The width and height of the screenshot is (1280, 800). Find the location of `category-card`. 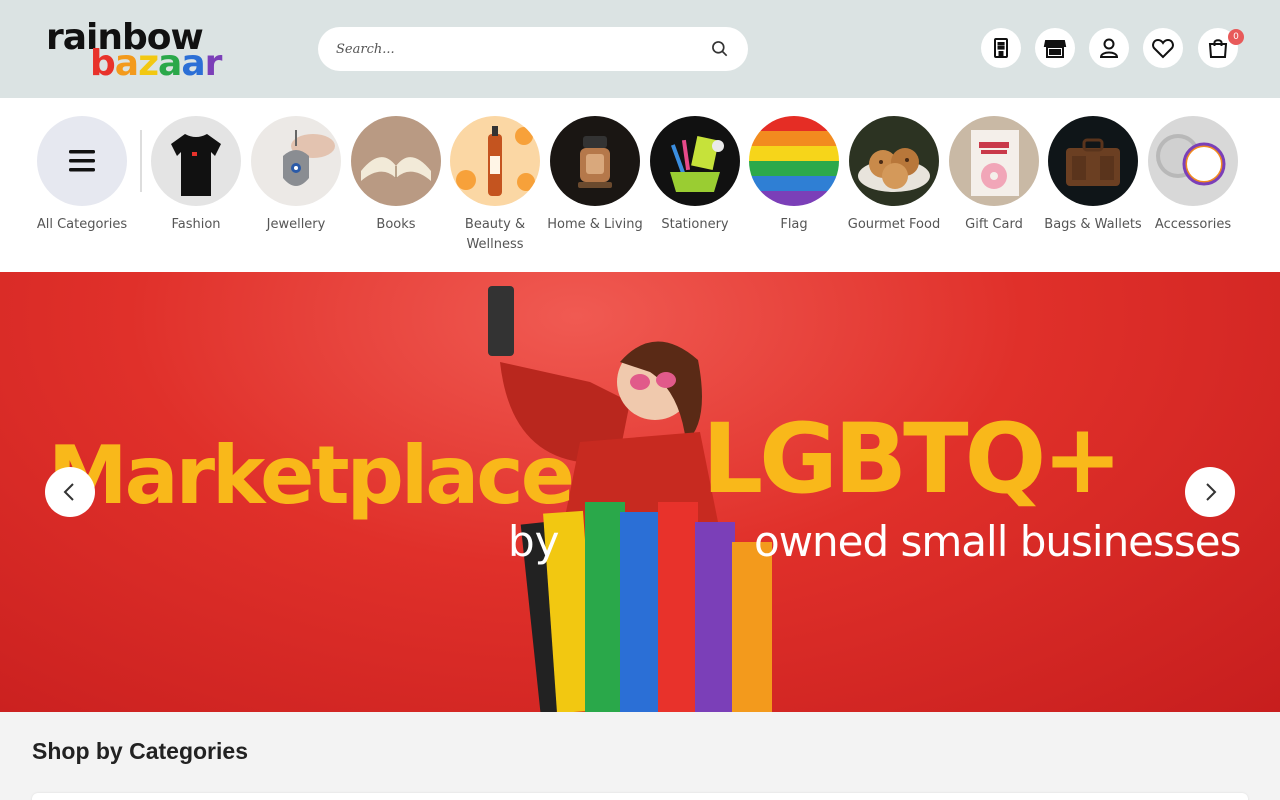

category-card is located at coordinates (640, 796).